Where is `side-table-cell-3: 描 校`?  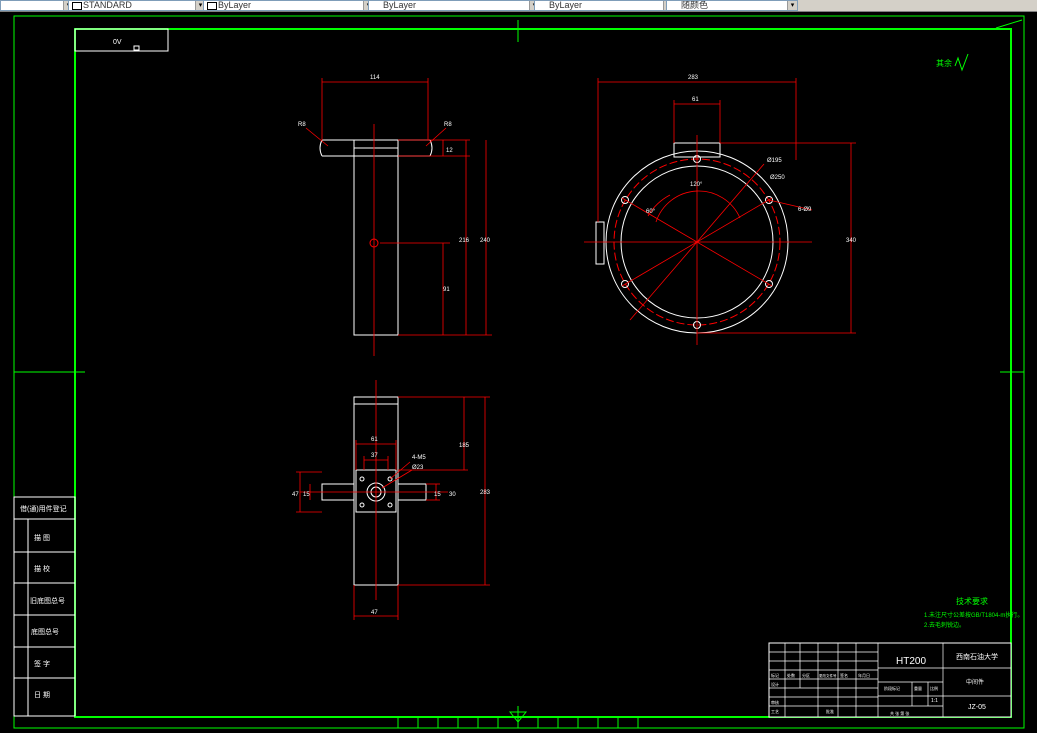
side-table-cell-3: 描 校 is located at coordinates (42, 568).